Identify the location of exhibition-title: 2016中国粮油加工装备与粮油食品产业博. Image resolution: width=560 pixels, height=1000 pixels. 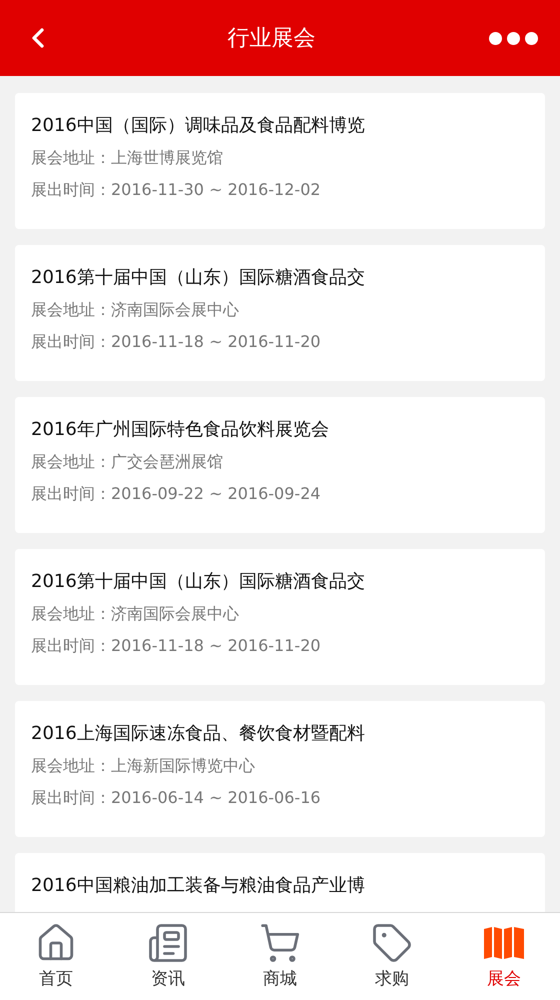
(198, 886).